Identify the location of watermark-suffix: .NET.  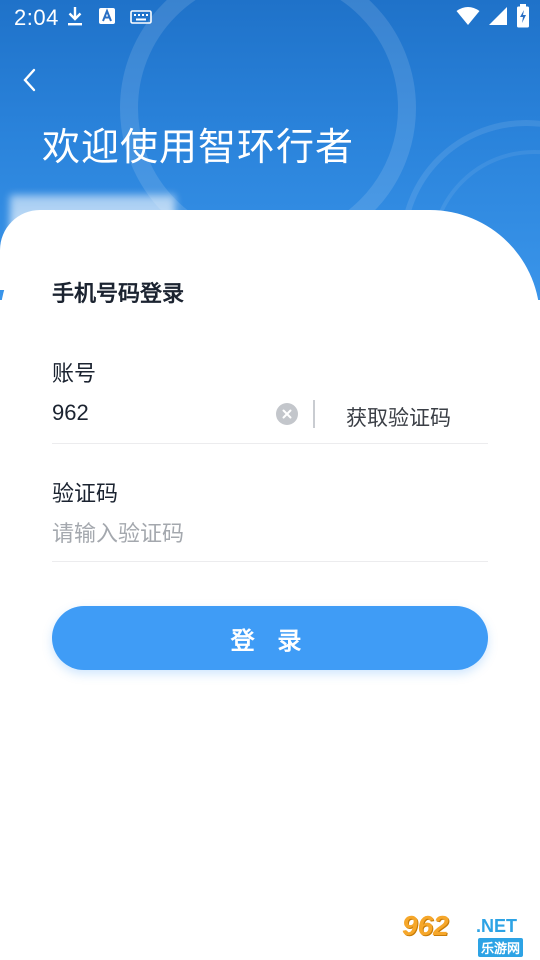
(497, 926).